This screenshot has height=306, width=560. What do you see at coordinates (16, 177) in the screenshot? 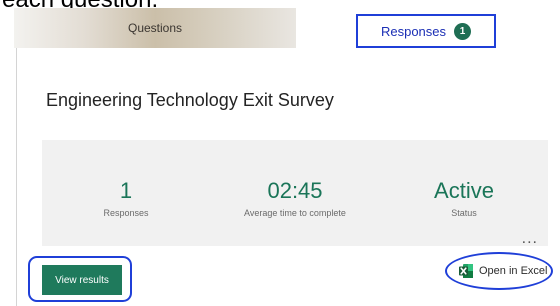
I see `divider` at bounding box center [16, 177].